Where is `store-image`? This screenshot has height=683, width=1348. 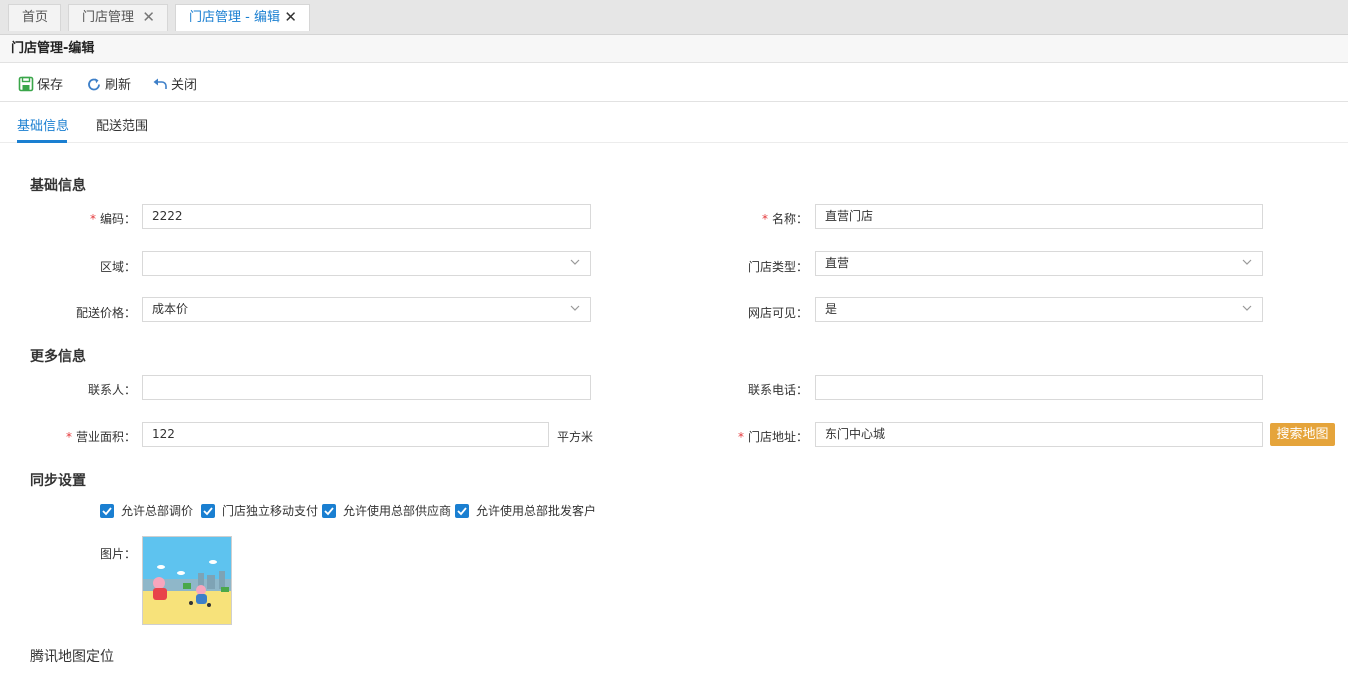
store-image is located at coordinates (187, 580).